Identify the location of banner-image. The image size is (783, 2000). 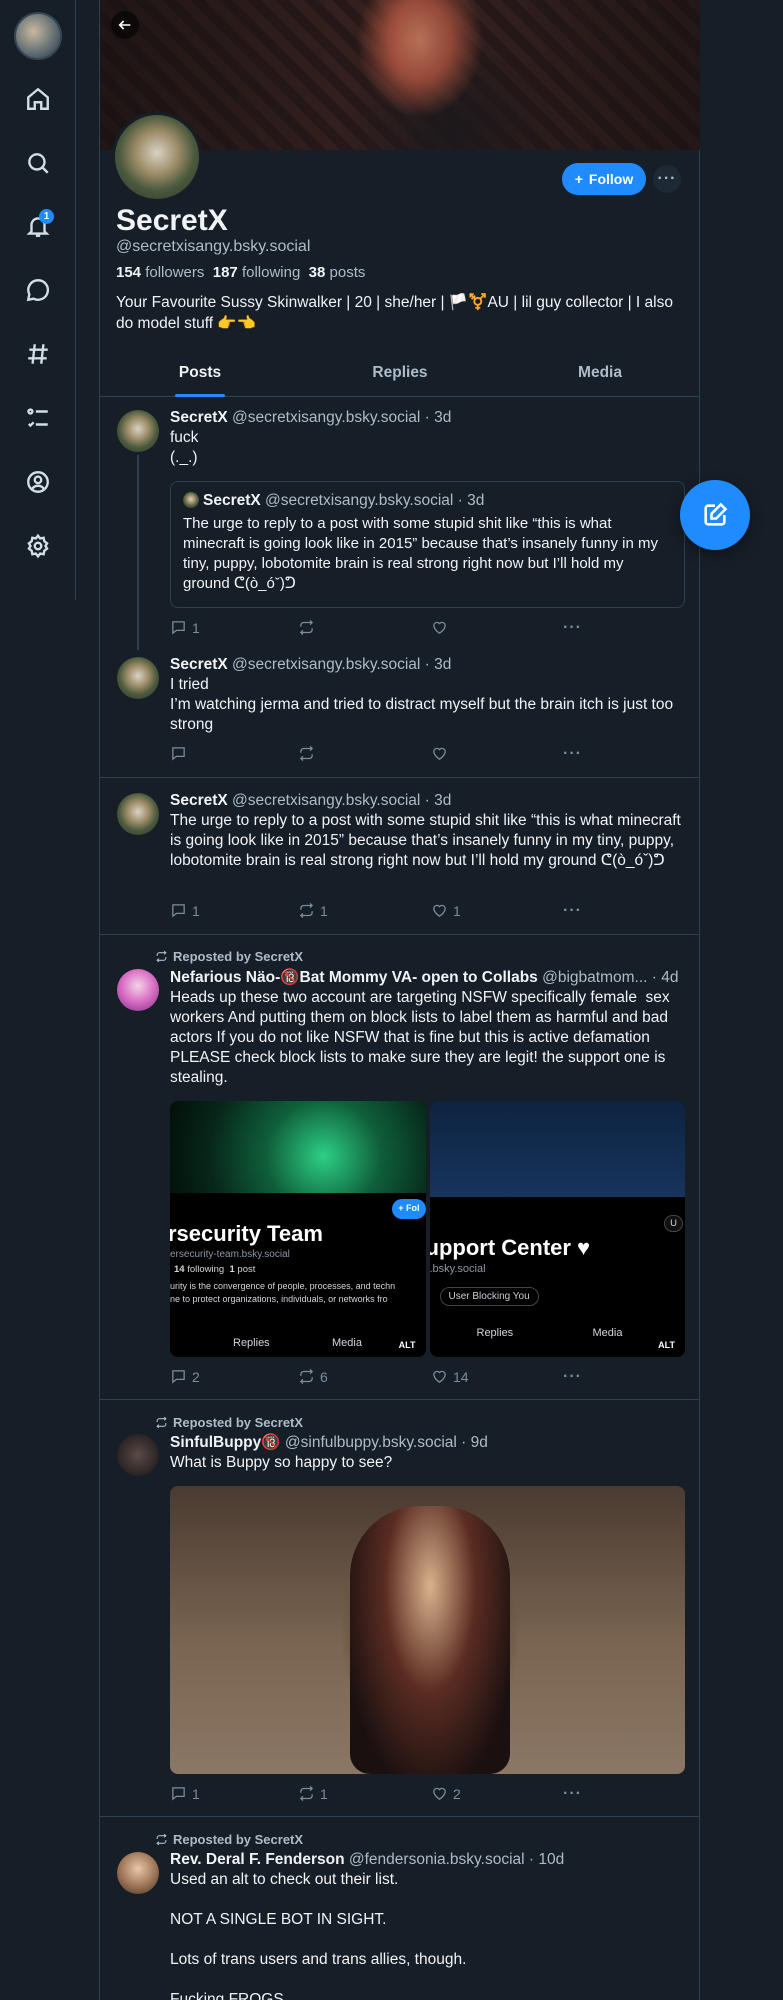
(557, 1149).